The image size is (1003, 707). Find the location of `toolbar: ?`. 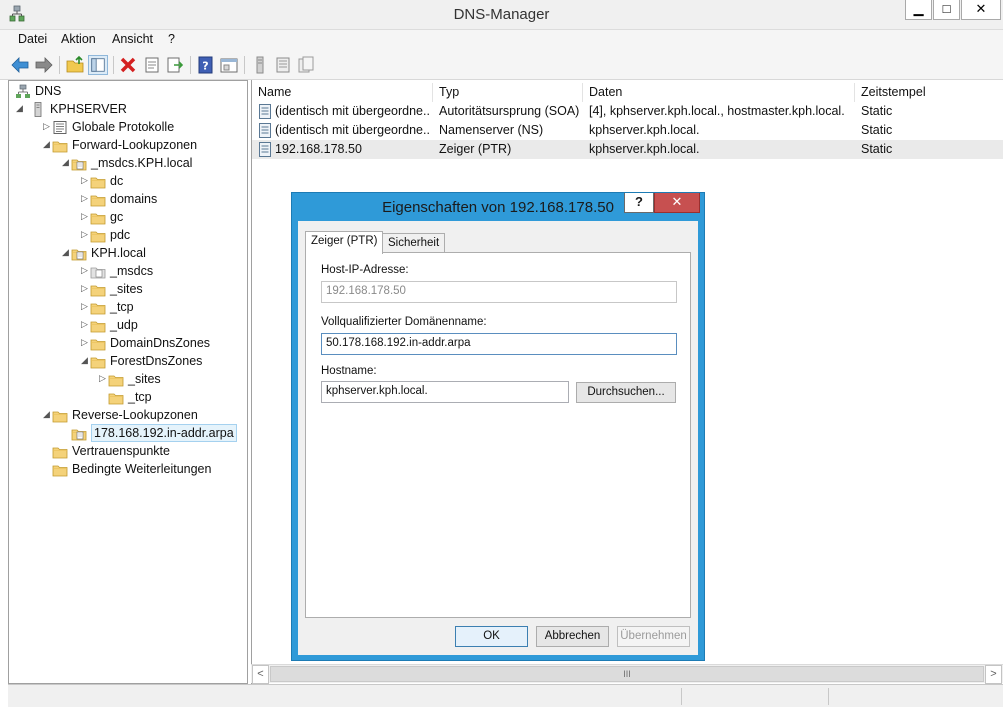

toolbar: ? is located at coordinates (501, 65).